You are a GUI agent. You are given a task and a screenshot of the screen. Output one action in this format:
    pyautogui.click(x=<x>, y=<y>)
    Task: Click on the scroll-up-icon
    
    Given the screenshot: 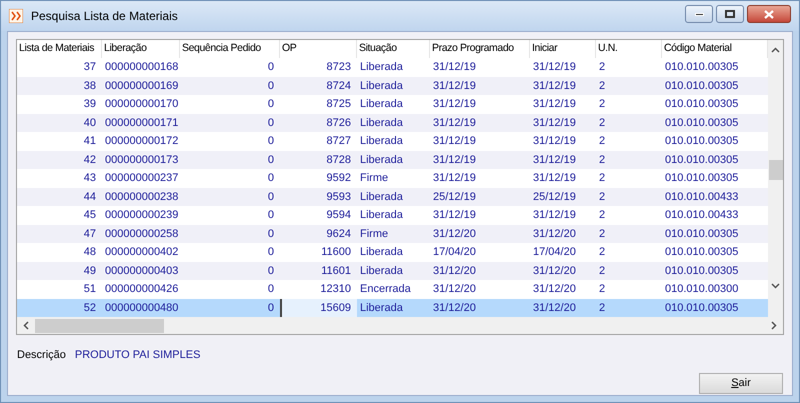 What is the action you would take?
    pyautogui.click(x=775, y=50)
    